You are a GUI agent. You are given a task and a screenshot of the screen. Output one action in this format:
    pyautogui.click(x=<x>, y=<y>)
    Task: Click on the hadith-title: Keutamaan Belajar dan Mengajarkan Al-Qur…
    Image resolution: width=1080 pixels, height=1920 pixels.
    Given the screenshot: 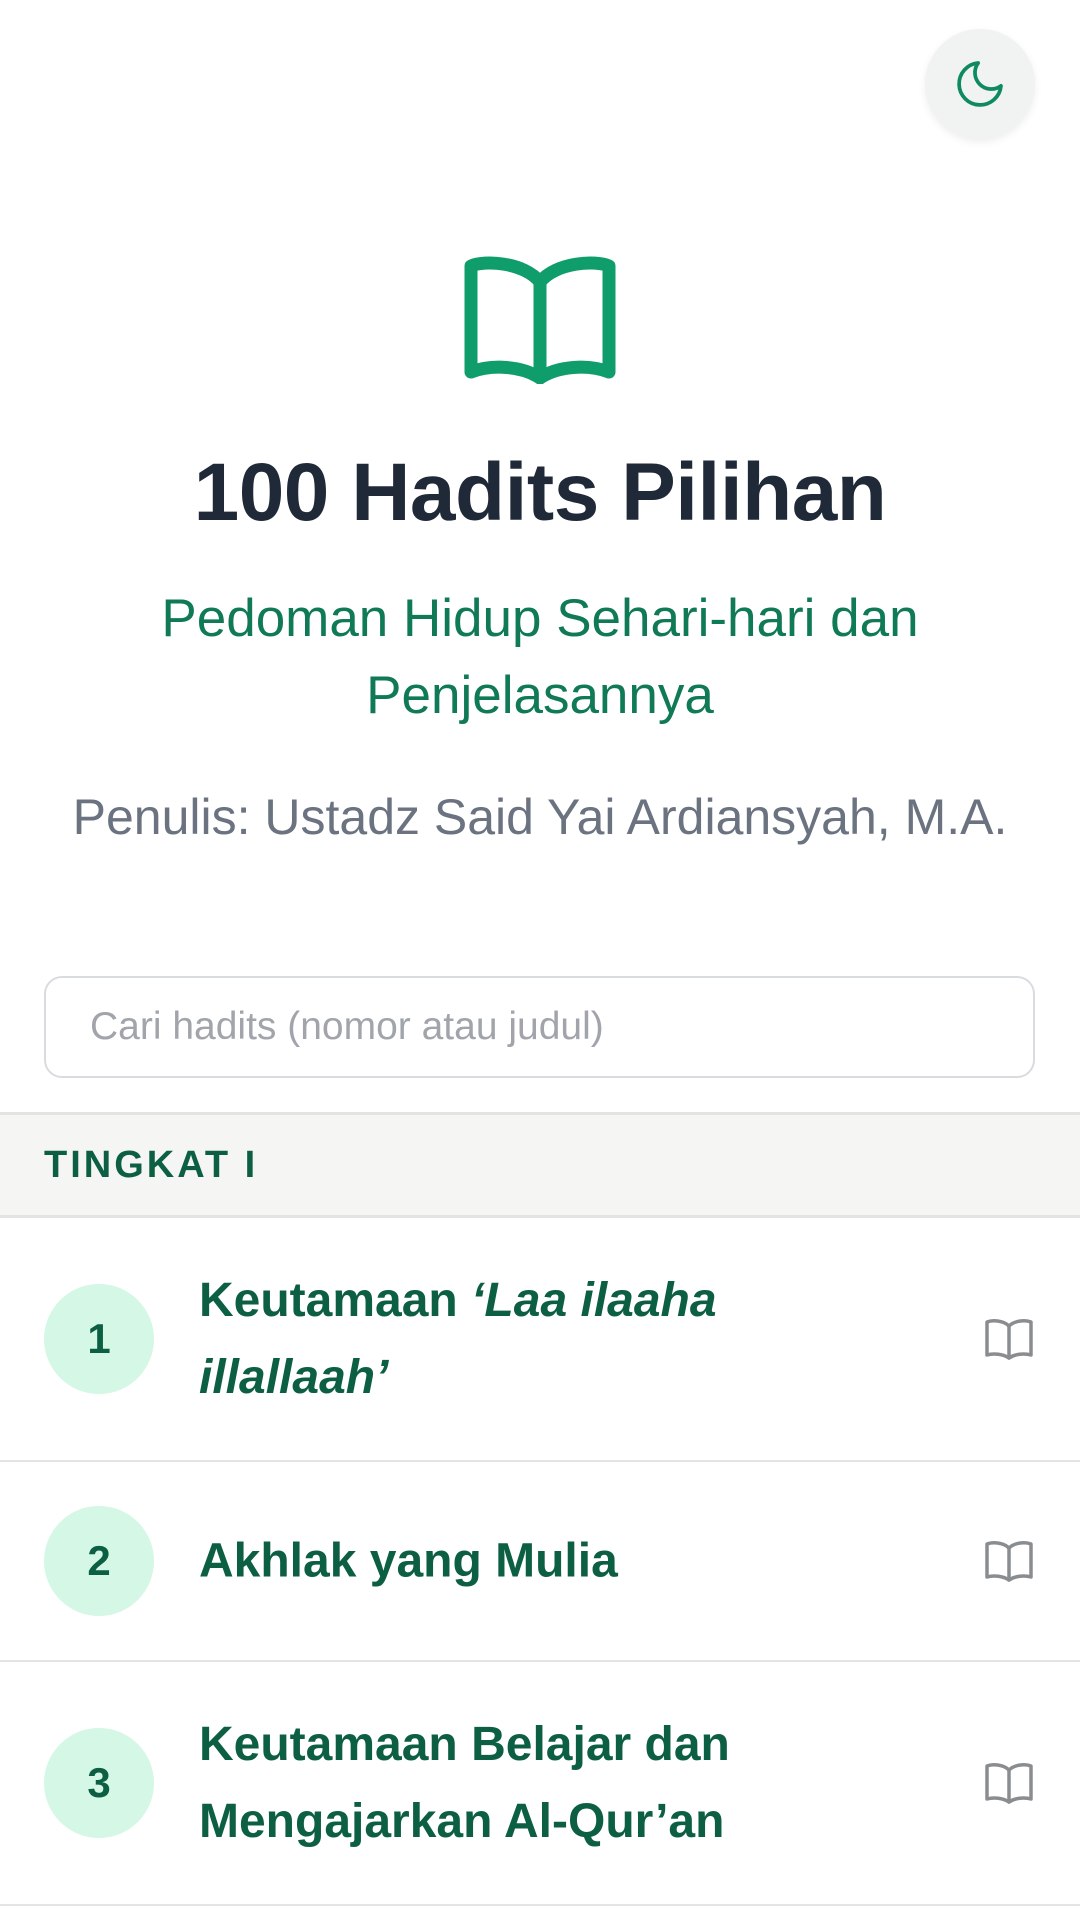 What is the action you would take?
    pyautogui.click(x=464, y=1783)
    